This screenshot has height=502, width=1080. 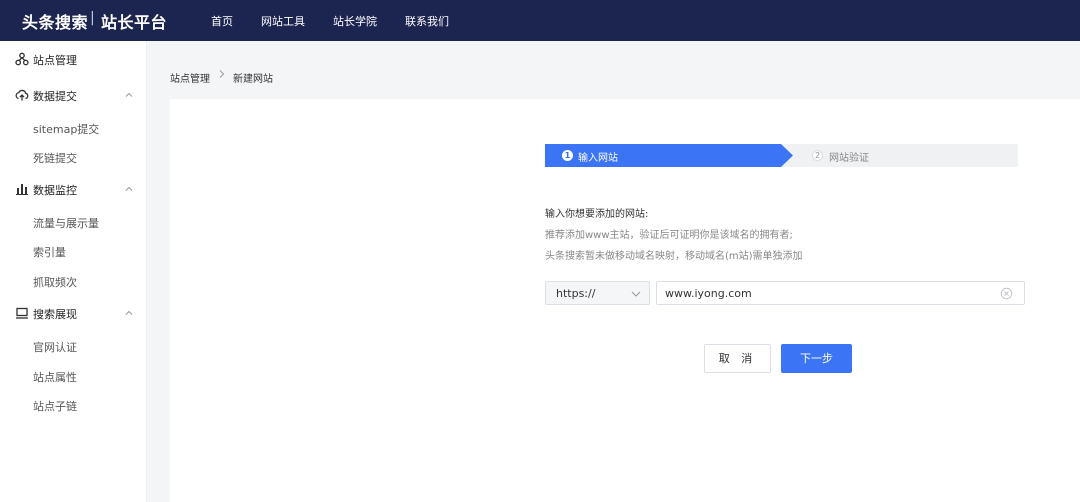 I want to click on protocol-select: https://, so click(x=597, y=293).